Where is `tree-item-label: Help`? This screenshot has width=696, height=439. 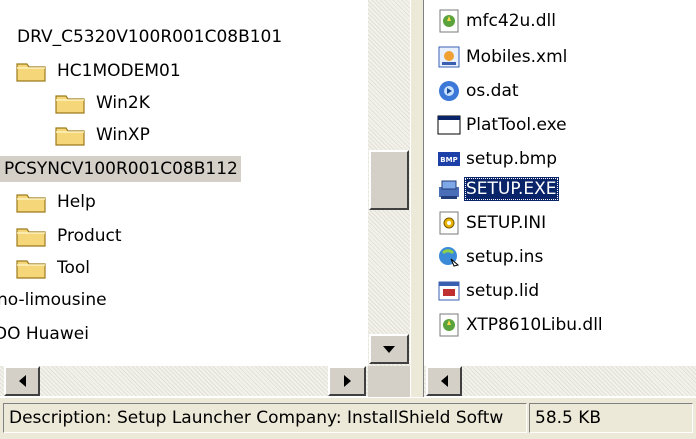 tree-item-label: Help is located at coordinates (76, 201).